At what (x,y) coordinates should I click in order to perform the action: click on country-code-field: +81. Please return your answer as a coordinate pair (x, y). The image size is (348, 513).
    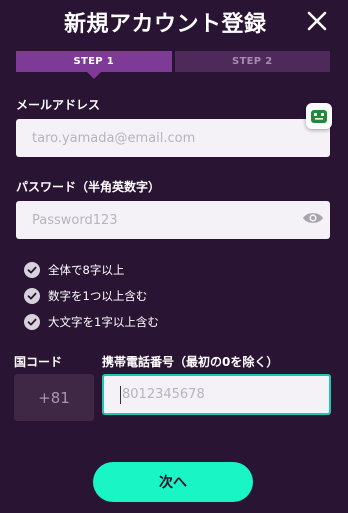
    Looking at the image, I should click on (54, 397).